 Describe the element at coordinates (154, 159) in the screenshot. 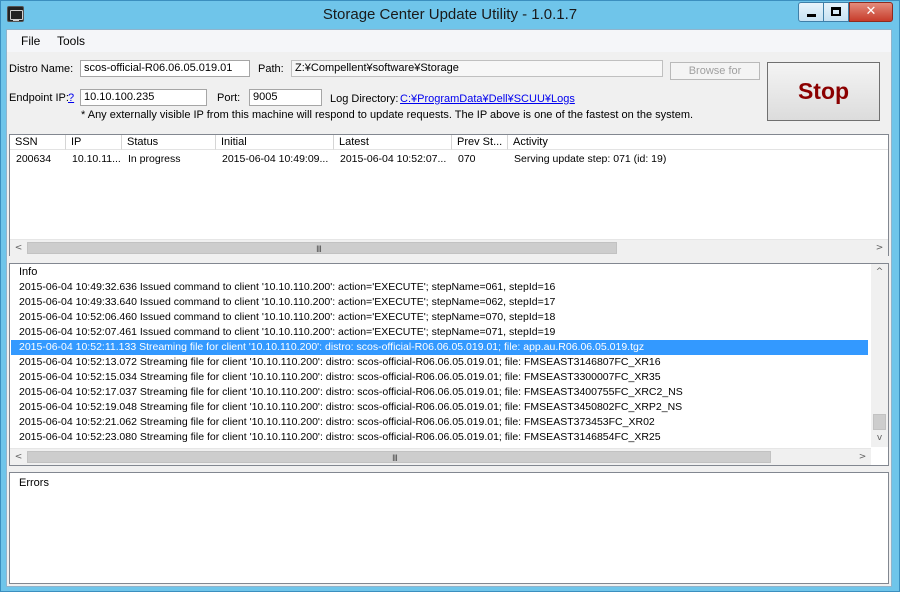

I see `cell-status: In progress` at that location.